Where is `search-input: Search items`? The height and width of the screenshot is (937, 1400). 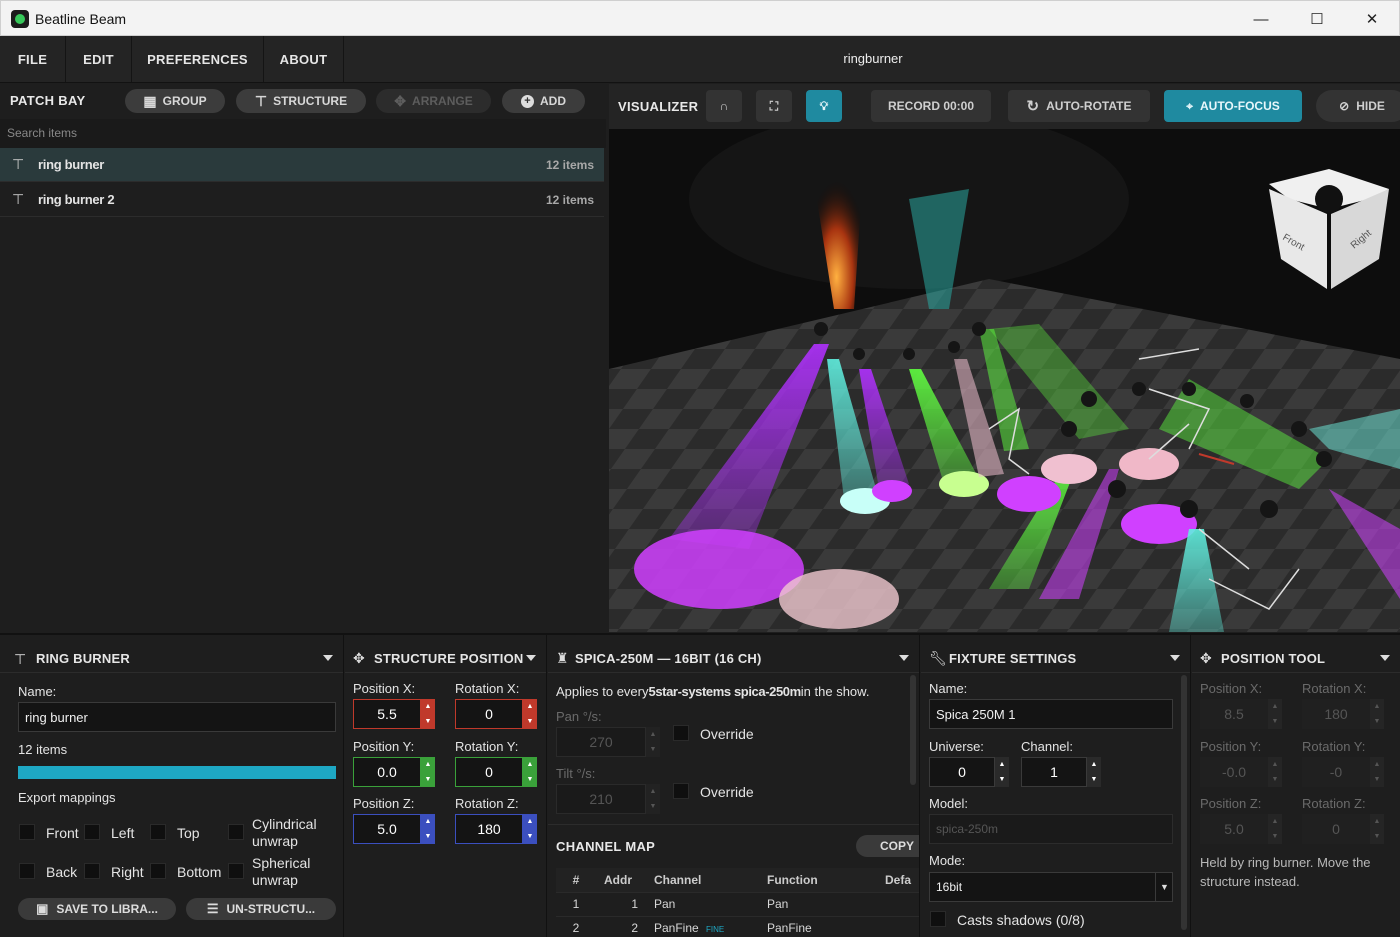
search-input: Search items is located at coordinates (303, 133).